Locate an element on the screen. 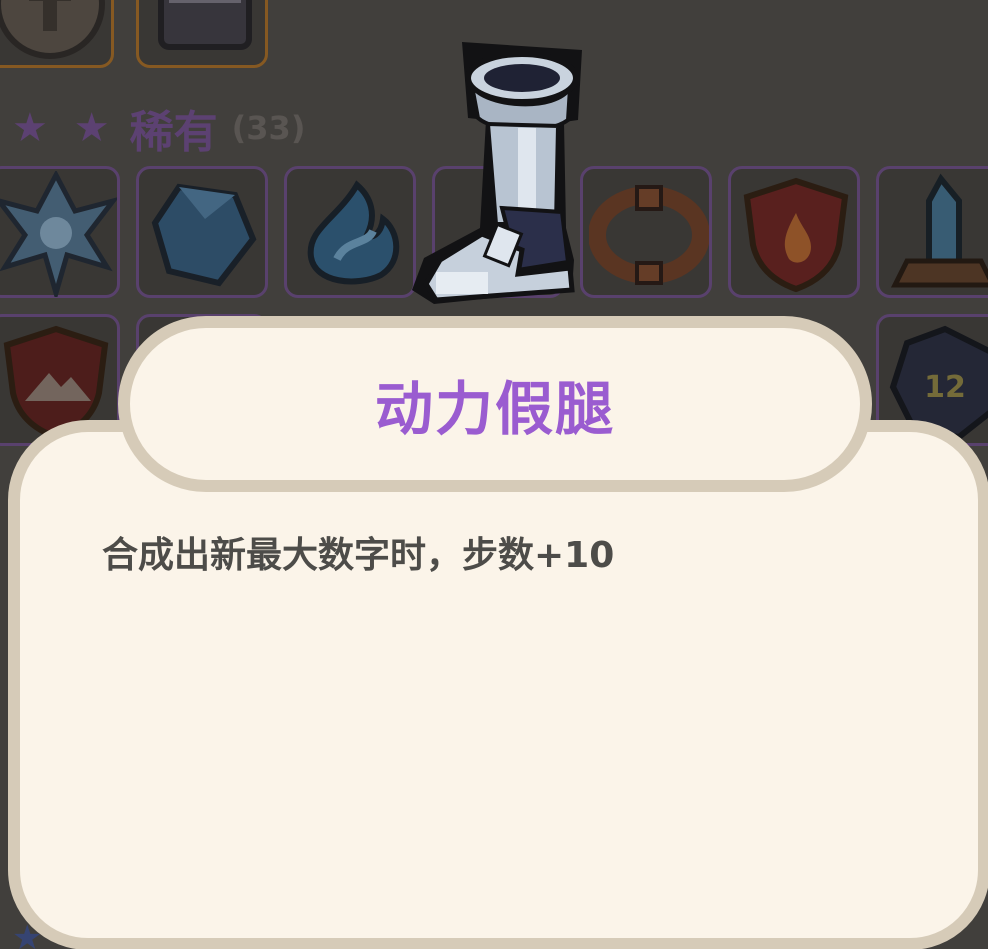  item-slot-blue-flame is located at coordinates (350, 232).